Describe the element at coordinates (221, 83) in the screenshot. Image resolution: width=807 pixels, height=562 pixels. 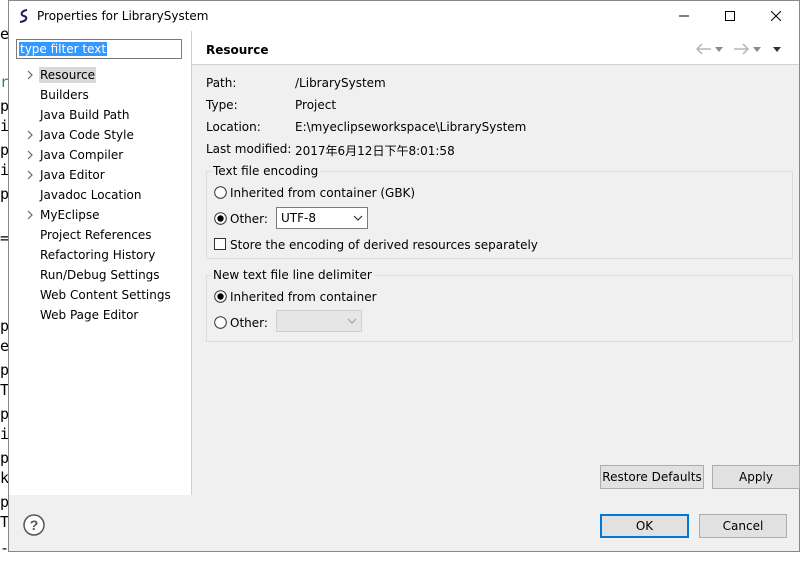
I see `path-label: Path:` at that location.